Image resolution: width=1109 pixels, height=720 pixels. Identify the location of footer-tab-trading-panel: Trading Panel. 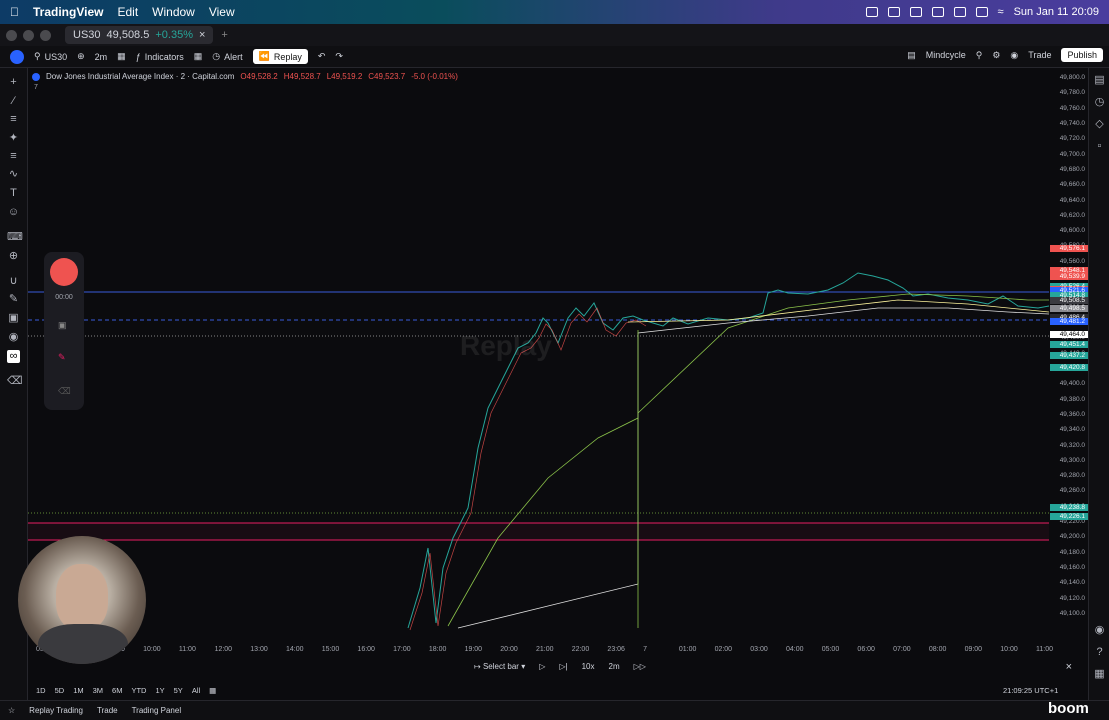
(157, 710).